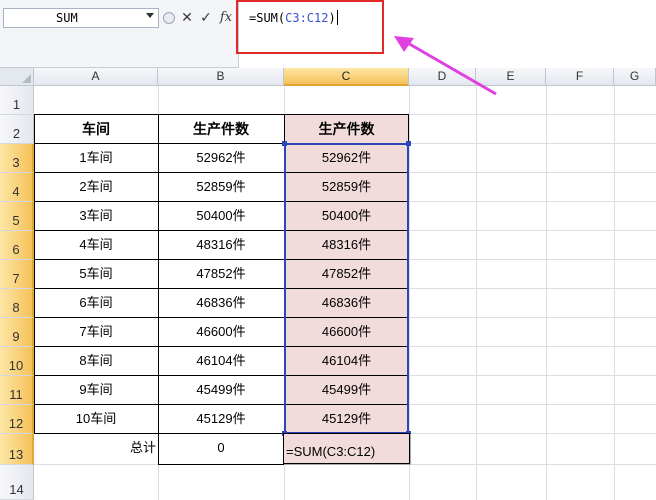 The height and width of the screenshot is (500, 656). What do you see at coordinates (221, 245) in the screenshot?
I see `cell-b6: 48316件` at bounding box center [221, 245].